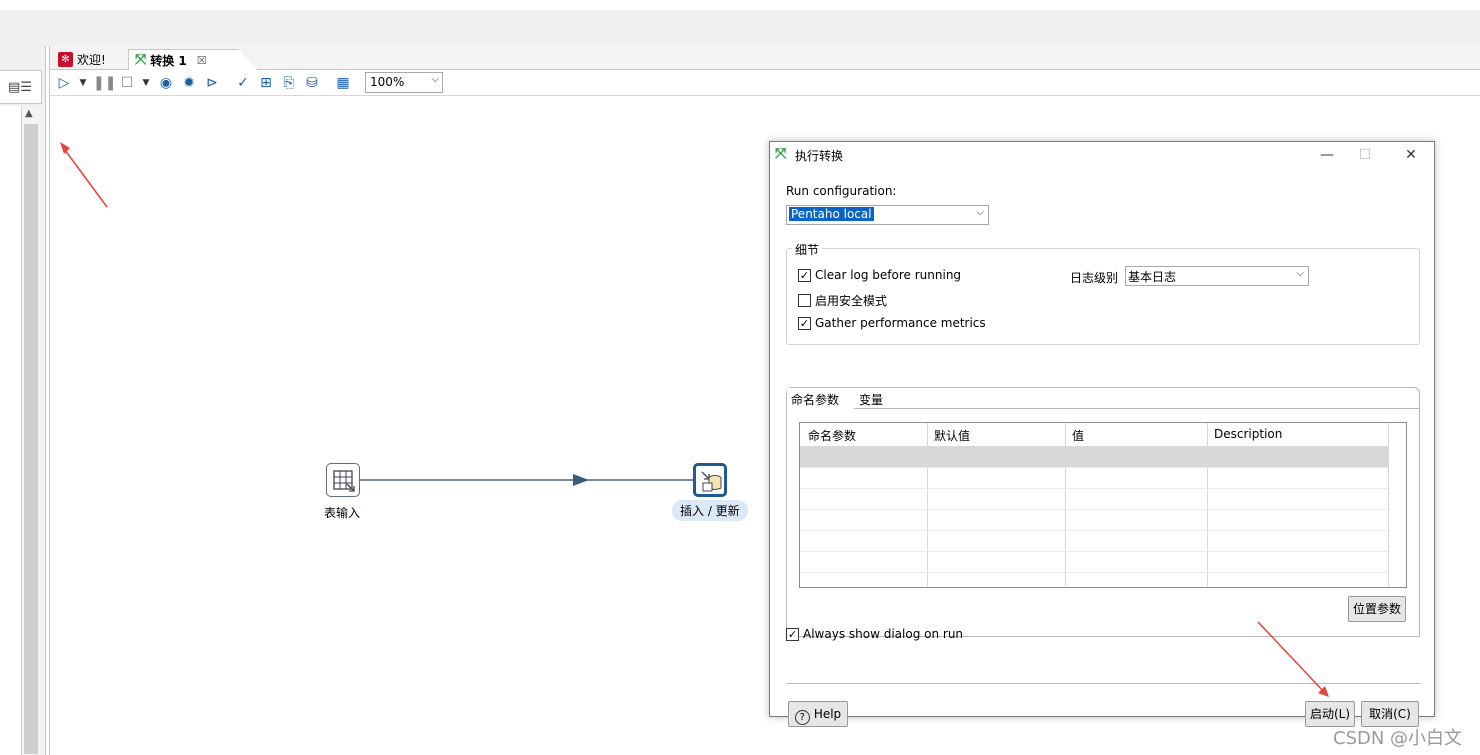  What do you see at coordinates (193, 59) in the screenshot?
I see `tab-transformation-1: ⤧ 转换 1 ☒` at bounding box center [193, 59].